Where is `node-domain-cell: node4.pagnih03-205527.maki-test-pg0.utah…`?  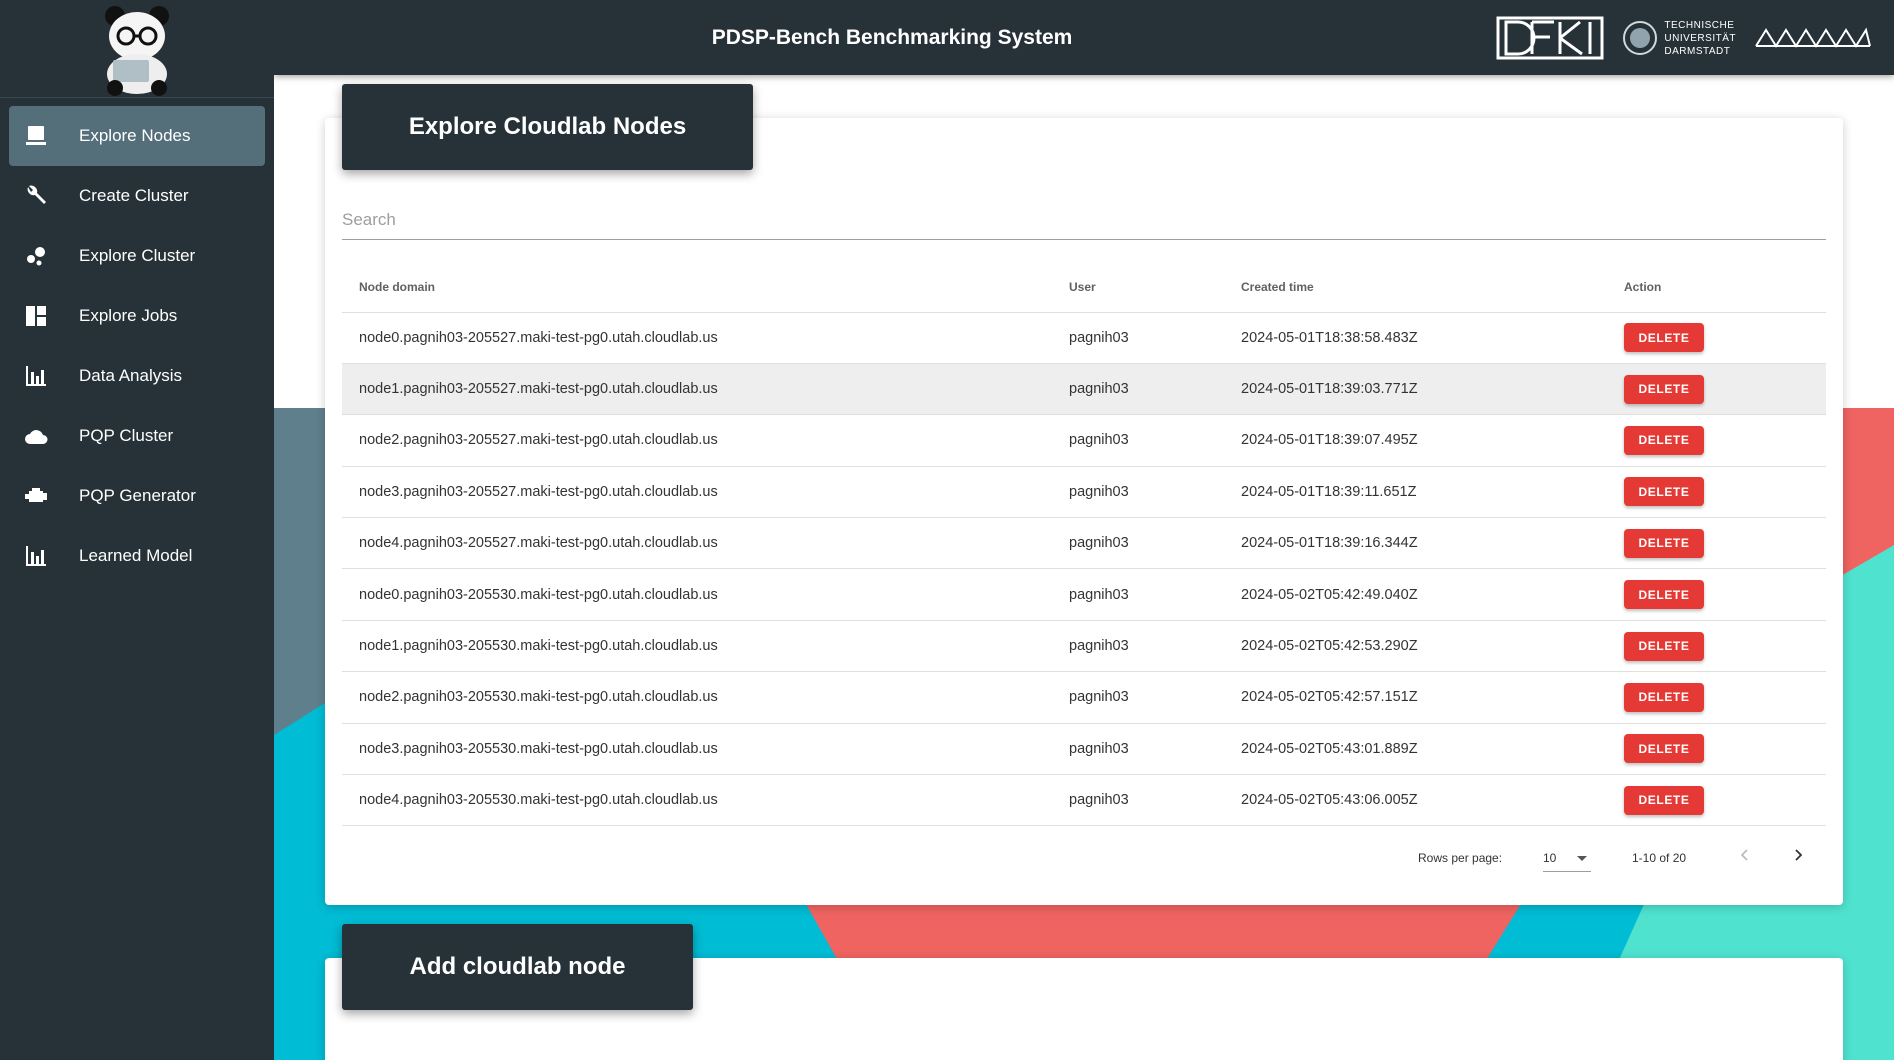
node-domain-cell: node4.pagnih03-205527.maki-test-pg0.utah… is located at coordinates (705, 543).